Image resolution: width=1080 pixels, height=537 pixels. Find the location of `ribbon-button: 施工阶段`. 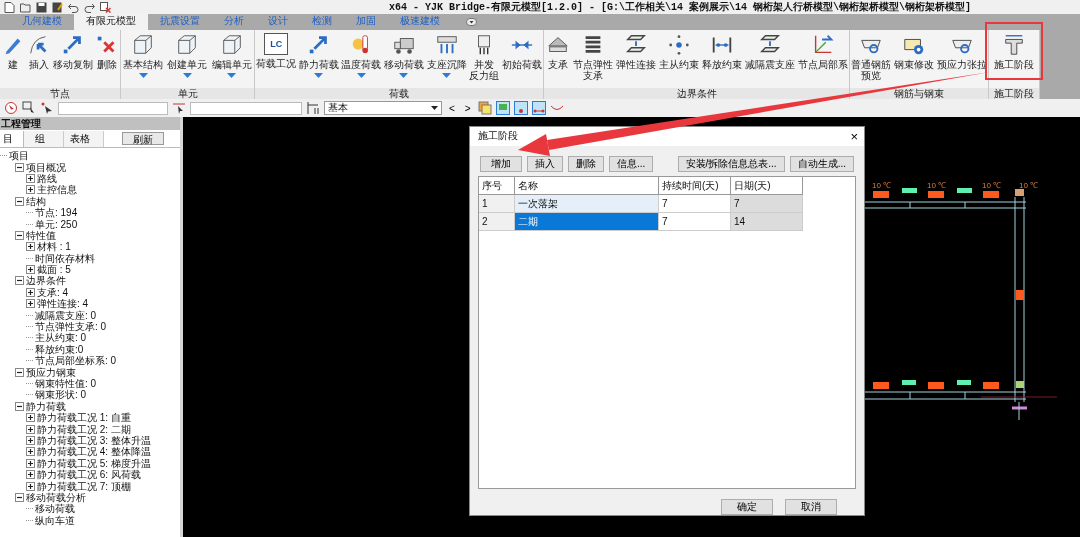

ribbon-button: 施工阶段 is located at coordinates (1014, 51).